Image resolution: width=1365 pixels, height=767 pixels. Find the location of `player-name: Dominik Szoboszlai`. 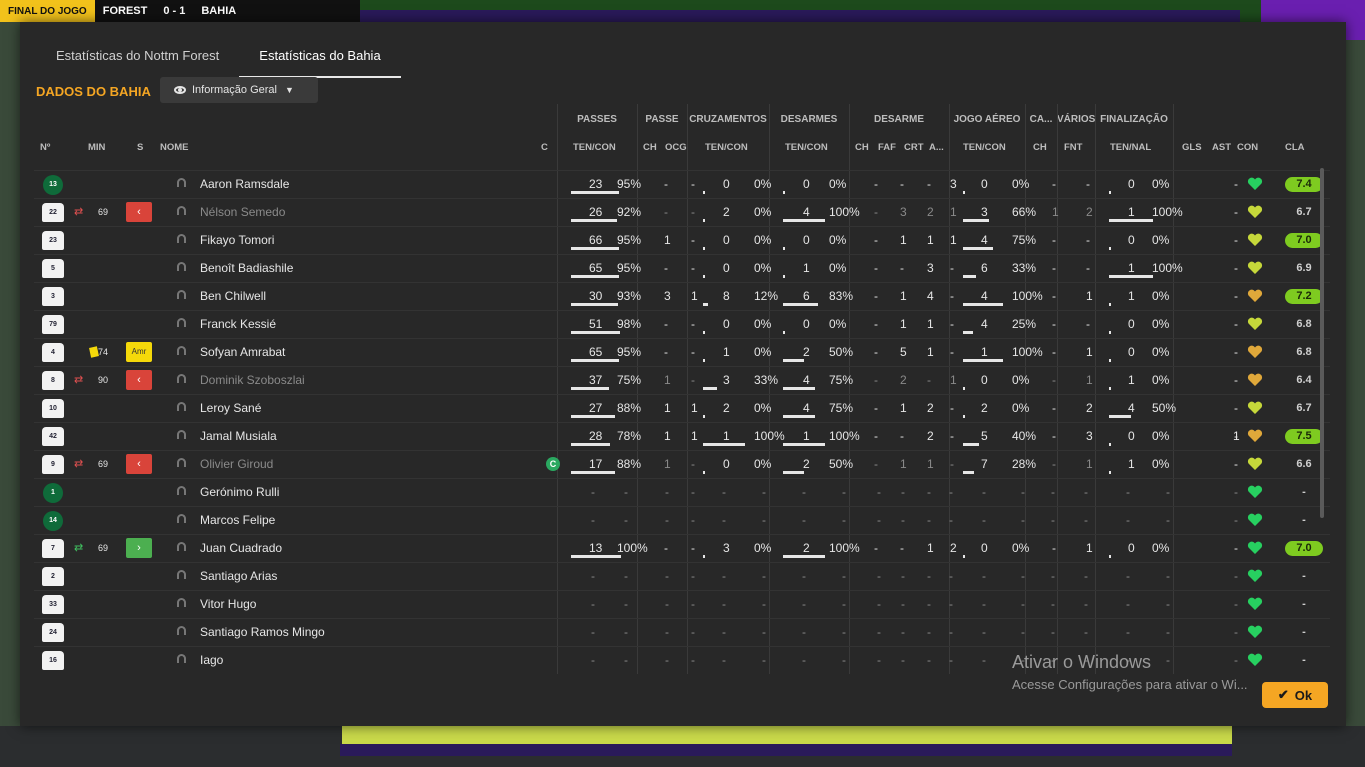

player-name: Dominik Szoboszlai is located at coordinates (252, 381).